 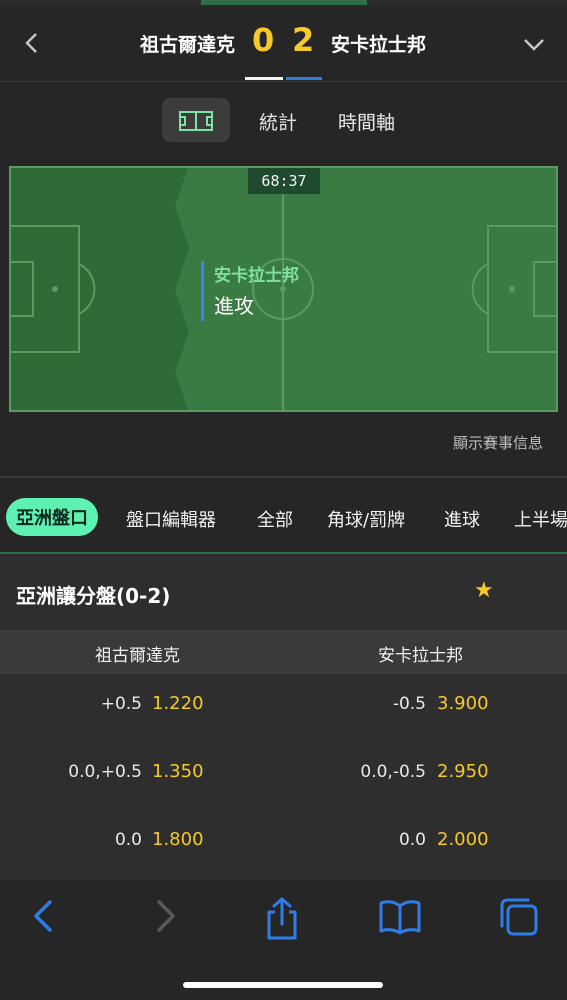 I want to click on home-odds-button: 1.350, so click(x=178, y=771).